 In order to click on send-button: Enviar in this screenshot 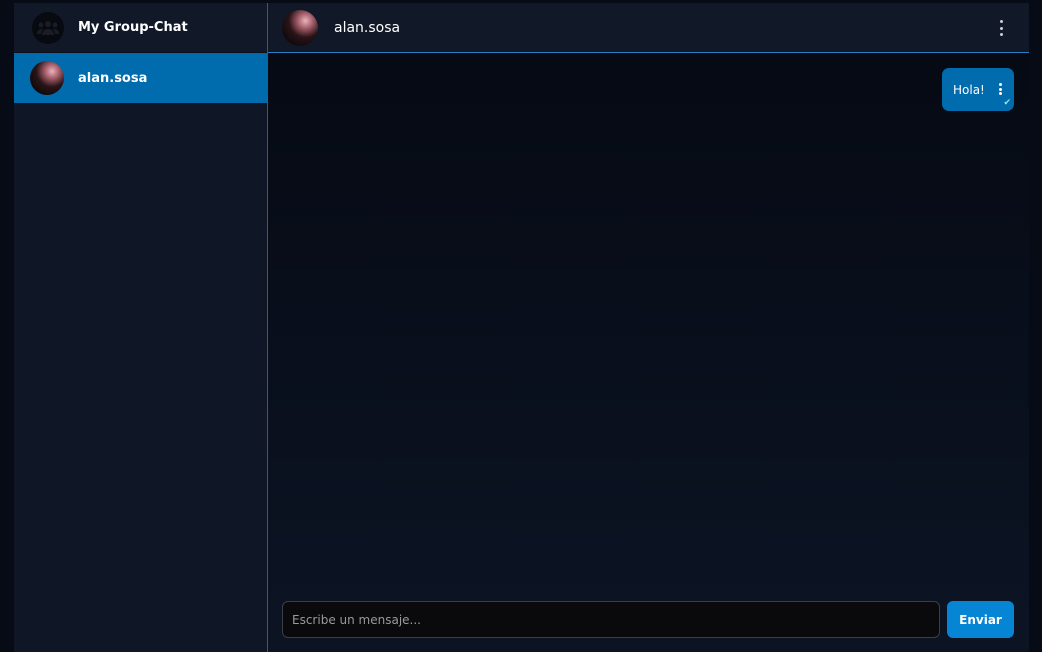, I will do `click(980, 619)`.